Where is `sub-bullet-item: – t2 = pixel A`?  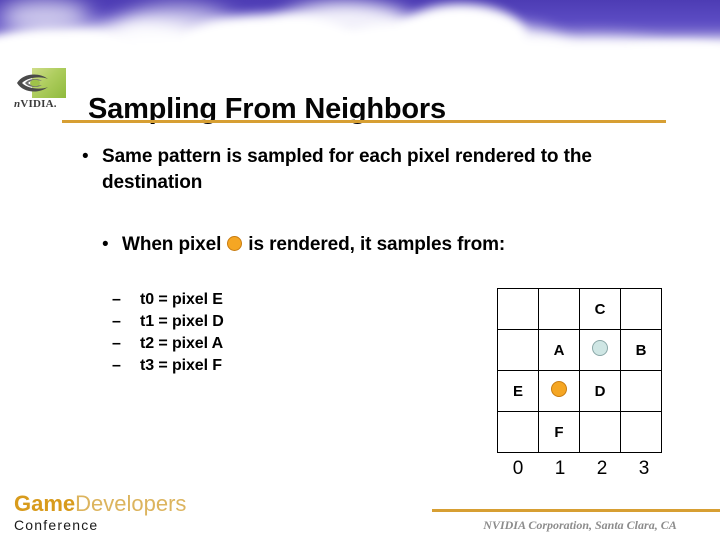 sub-bullet-item: – t2 = pixel A is located at coordinates (168, 346).